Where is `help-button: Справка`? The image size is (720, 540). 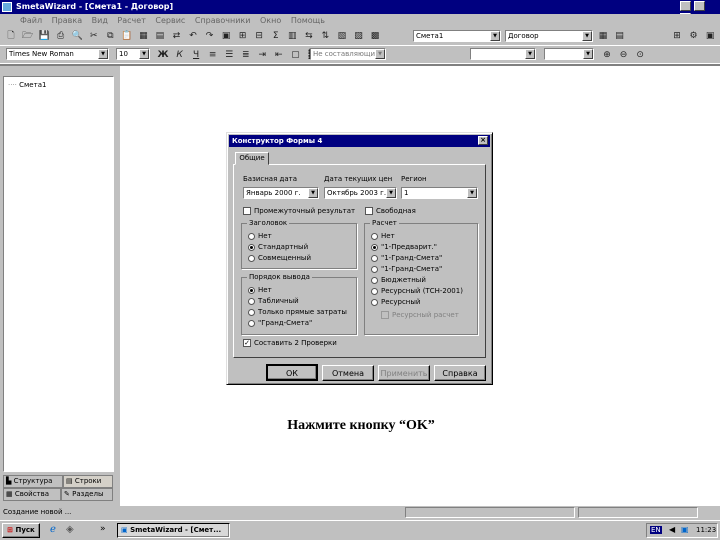 help-button: Справка is located at coordinates (460, 373).